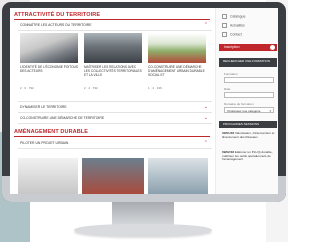 The image size is (320, 242). What do you see at coordinates (239, 104) in the screenshot?
I see `domain-label: Domaine de formation` at bounding box center [239, 104].